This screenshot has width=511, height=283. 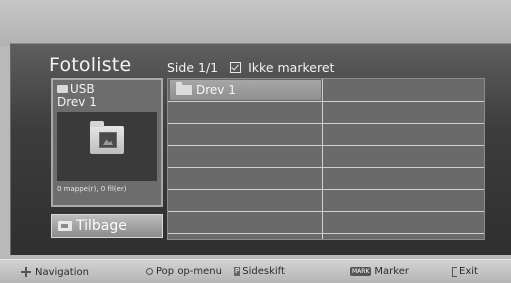 What do you see at coordinates (65, 226) in the screenshot?
I see `back-icon` at bounding box center [65, 226].